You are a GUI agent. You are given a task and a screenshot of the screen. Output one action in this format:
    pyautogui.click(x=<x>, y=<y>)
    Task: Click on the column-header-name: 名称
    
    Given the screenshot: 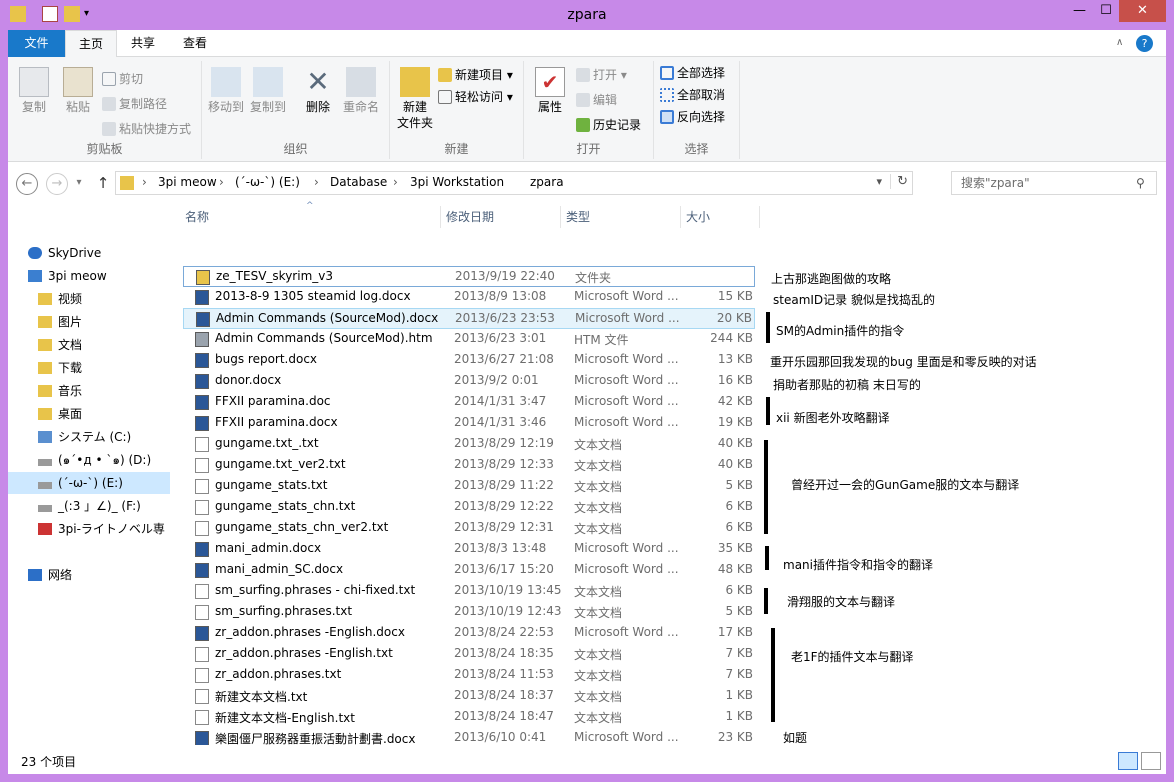 What is the action you would take?
    pyautogui.click(x=197, y=217)
    